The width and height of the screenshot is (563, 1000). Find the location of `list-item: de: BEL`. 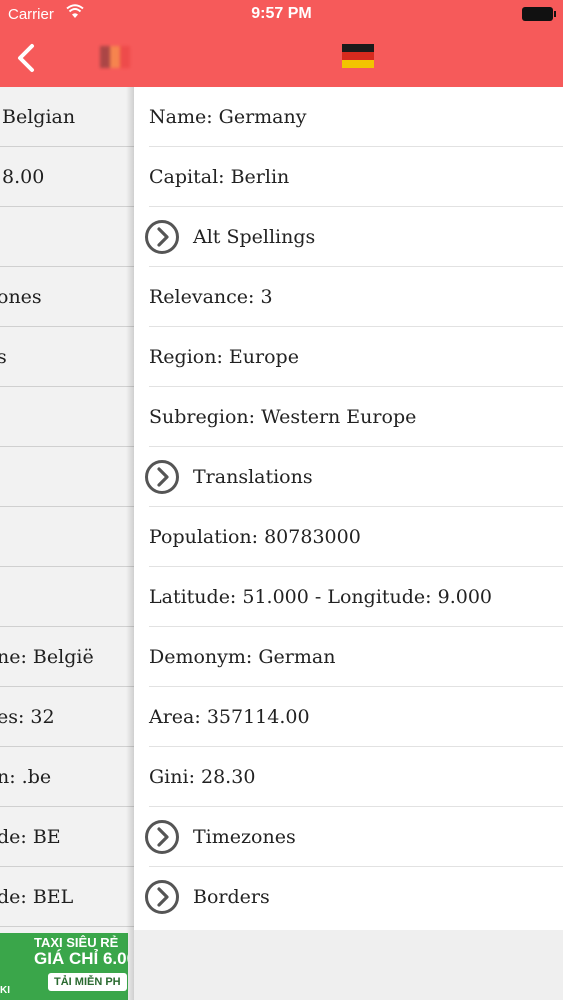

list-item: de: BEL is located at coordinates (70, 897).